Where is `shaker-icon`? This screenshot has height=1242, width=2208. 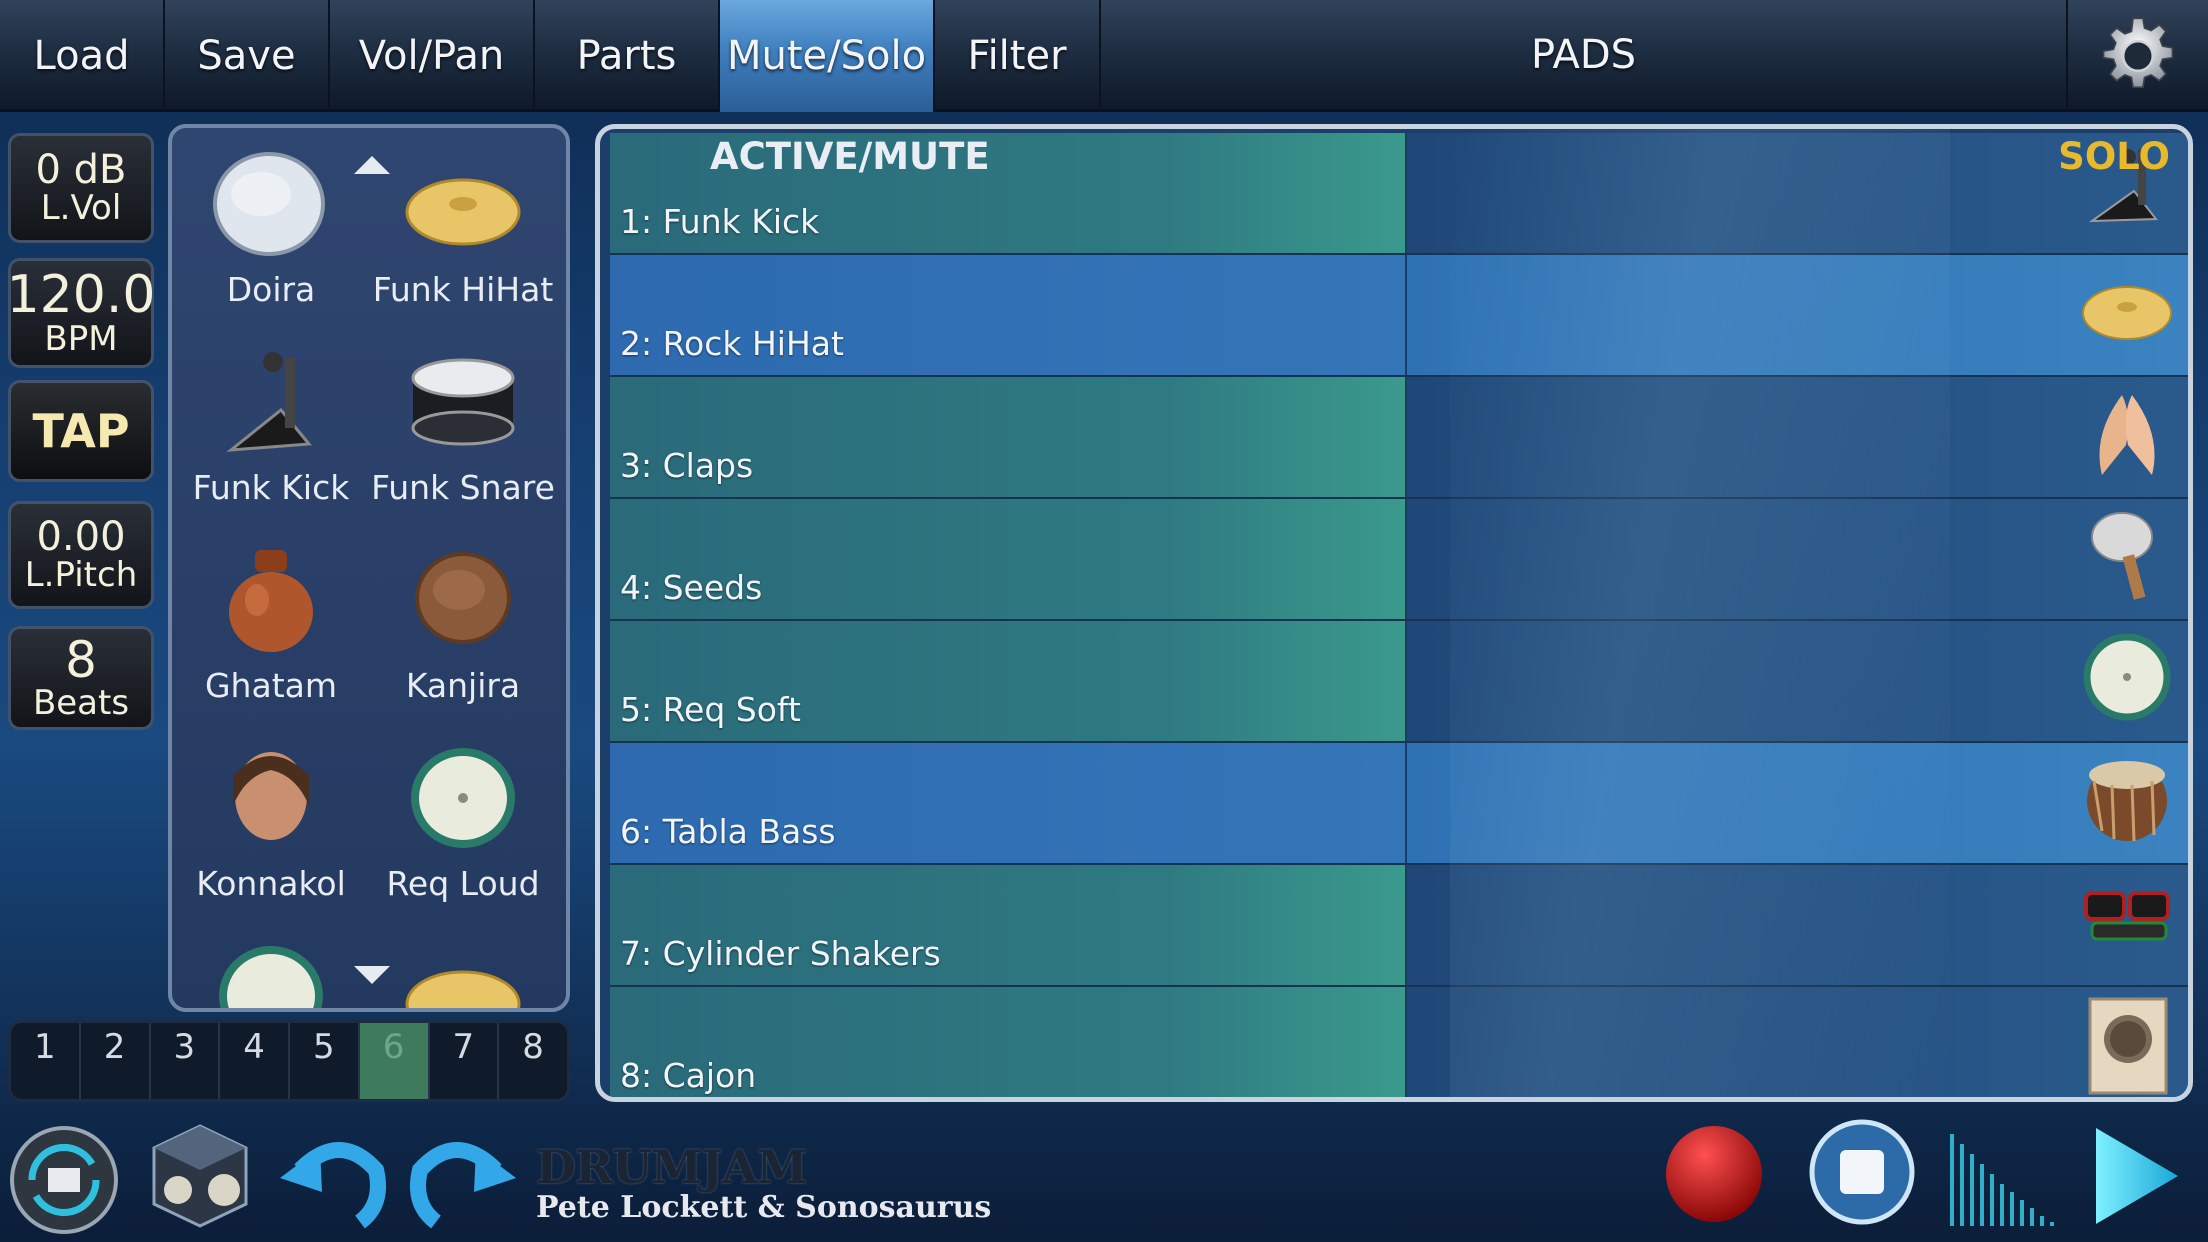 shaker-icon is located at coordinates (2122, 556).